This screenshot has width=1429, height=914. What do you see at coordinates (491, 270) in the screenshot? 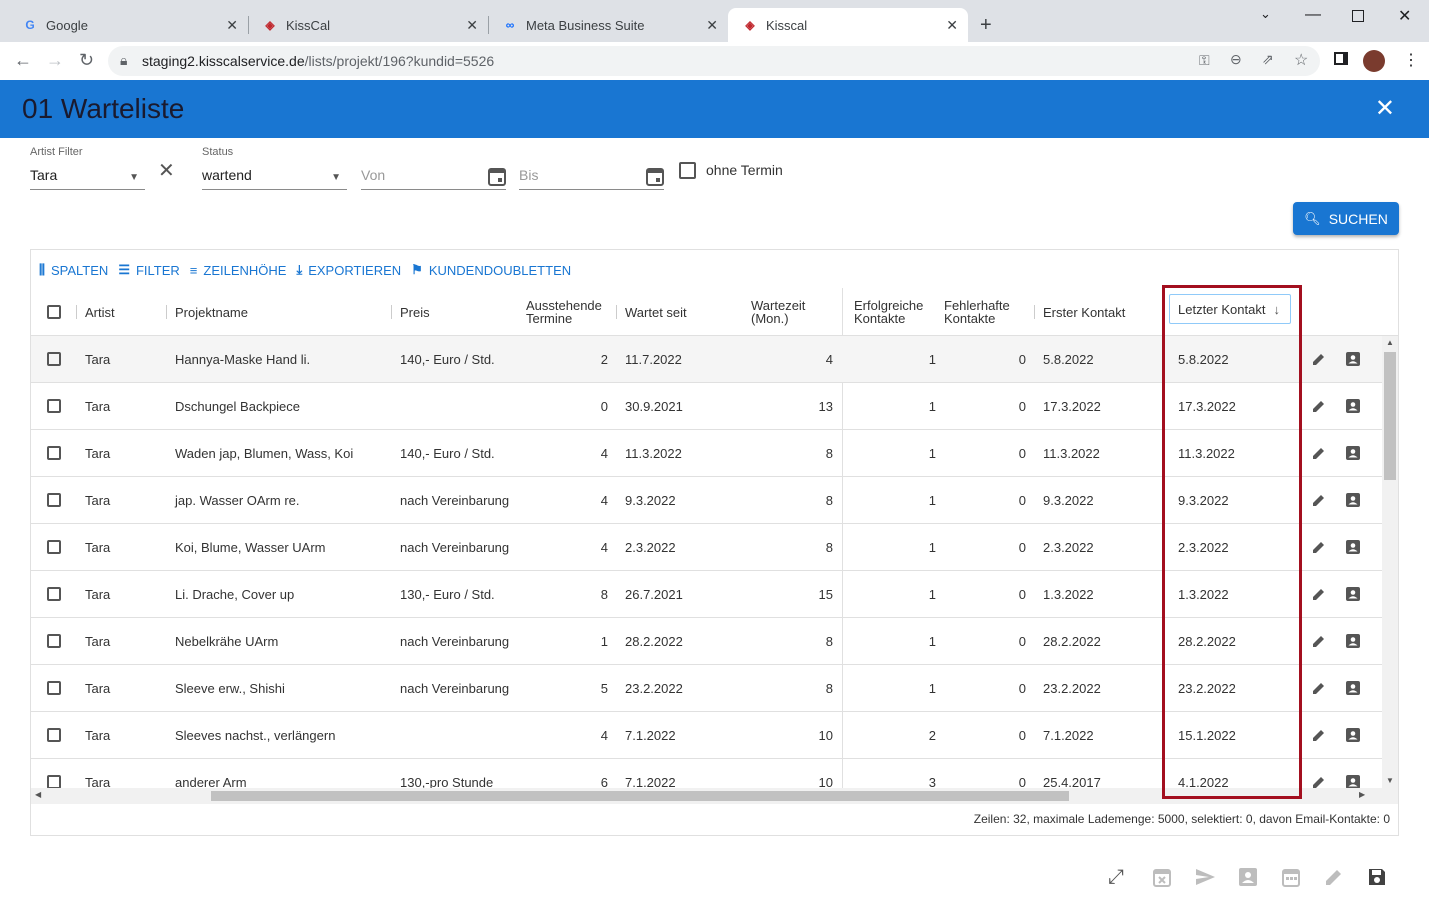
I see `duplicates-button: ⚑ KUNDENDOUBLETTEN` at bounding box center [491, 270].